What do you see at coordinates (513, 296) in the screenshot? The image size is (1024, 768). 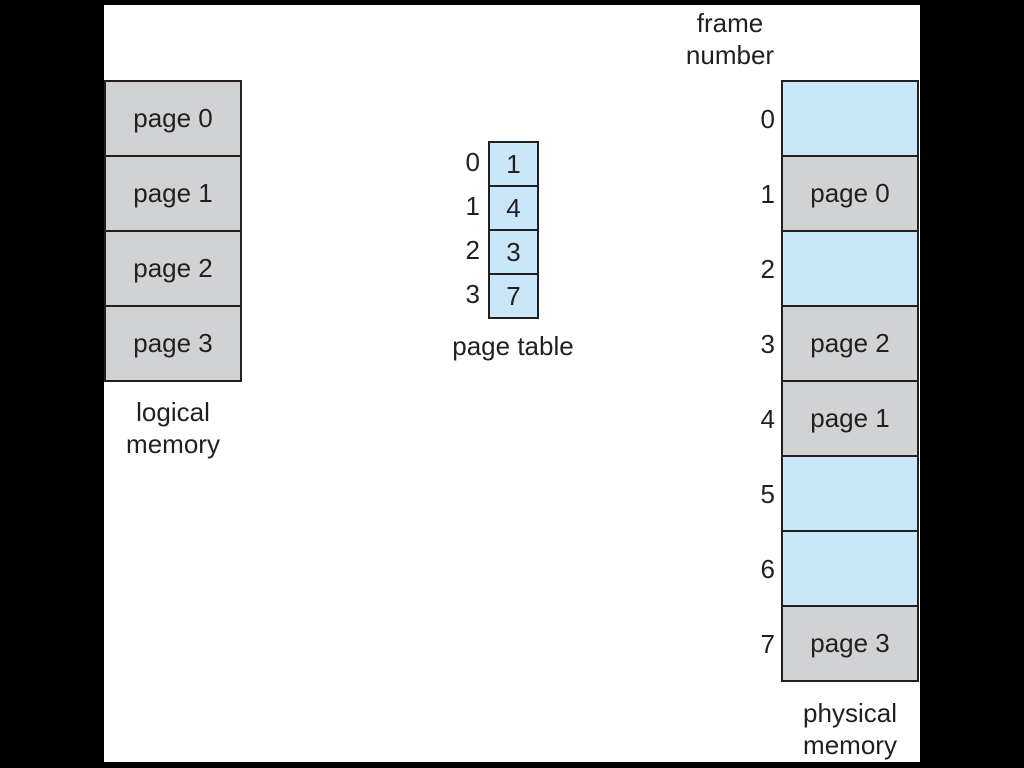 I see `page-table-entry: 7` at bounding box center [513, 296].